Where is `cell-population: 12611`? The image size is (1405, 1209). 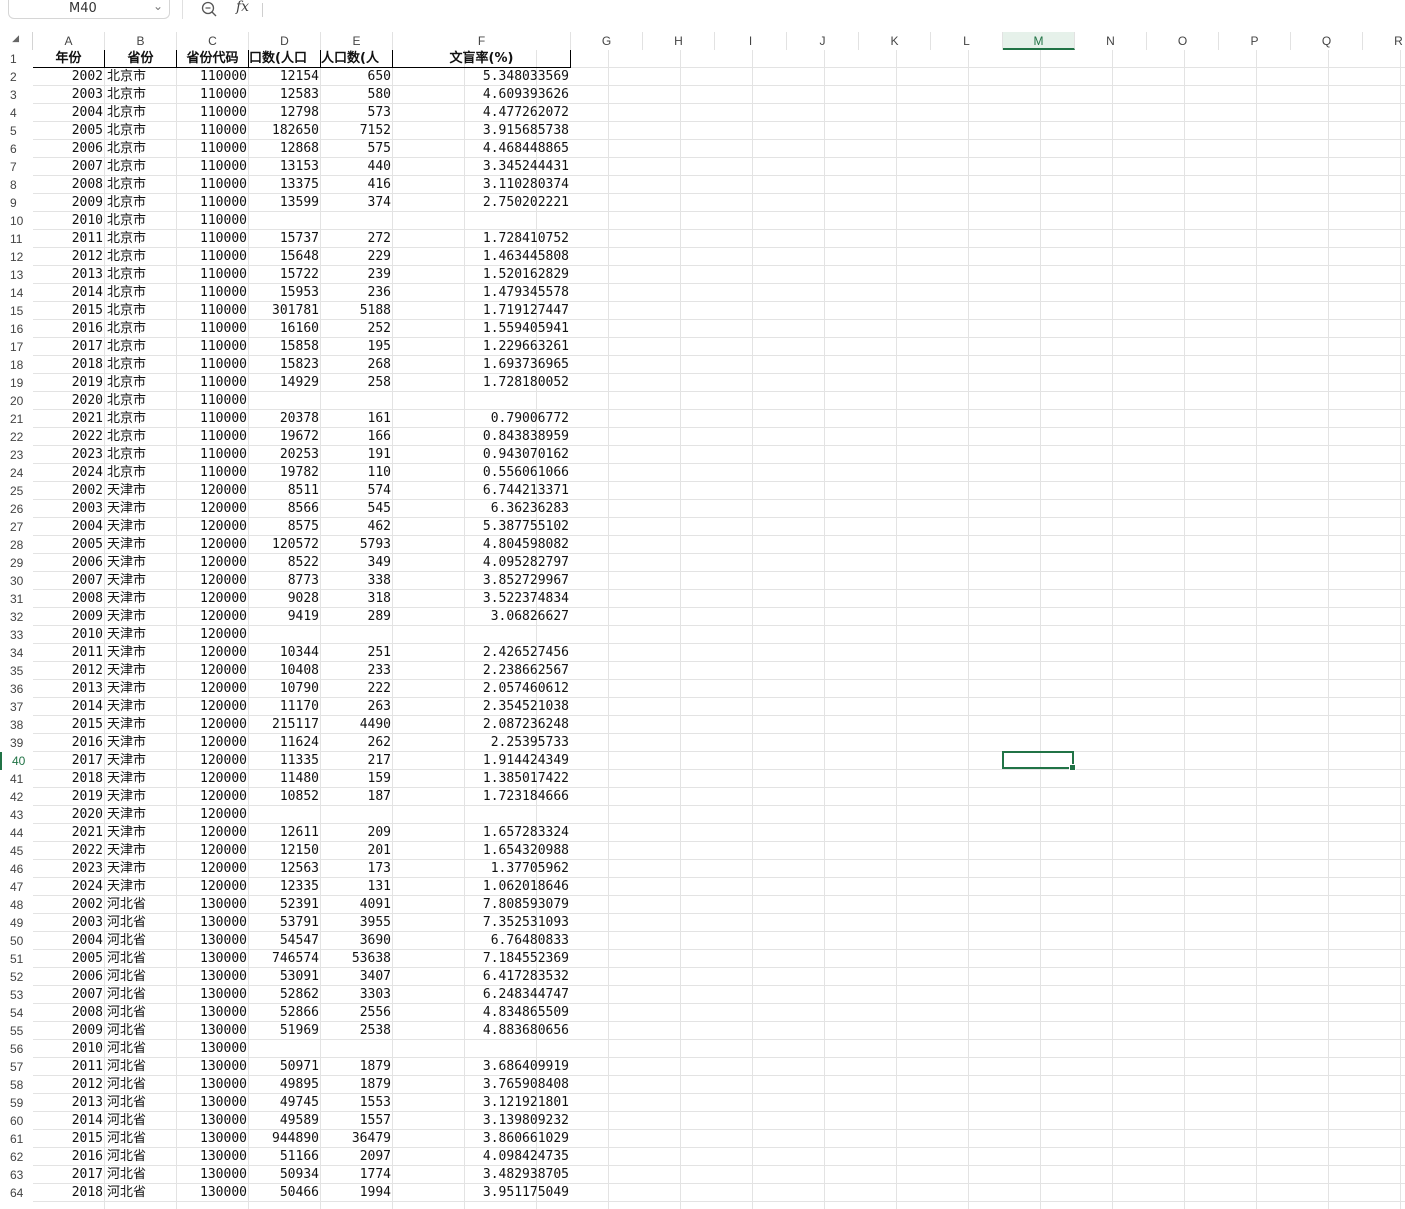
cell-population: 12611 is located at coordinates (285, 833).